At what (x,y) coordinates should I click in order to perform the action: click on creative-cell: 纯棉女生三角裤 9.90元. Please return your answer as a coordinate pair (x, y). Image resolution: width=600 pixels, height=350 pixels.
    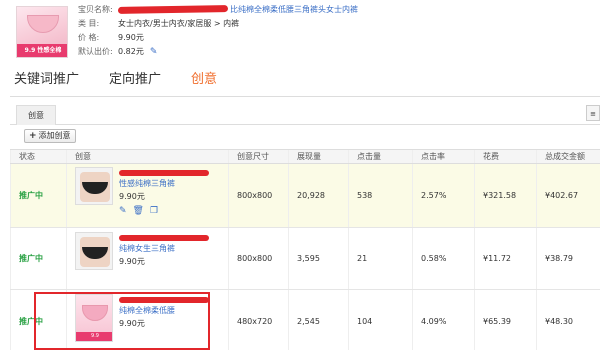
    Looking at the image, I should click on (151, 258).